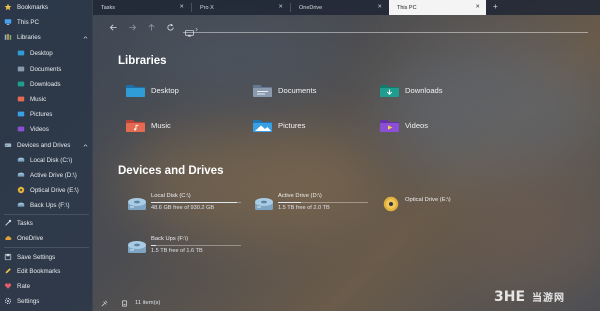 The width and height of the screenshot is (600, 311). I want to click on gear-icon, so click(8, 301).